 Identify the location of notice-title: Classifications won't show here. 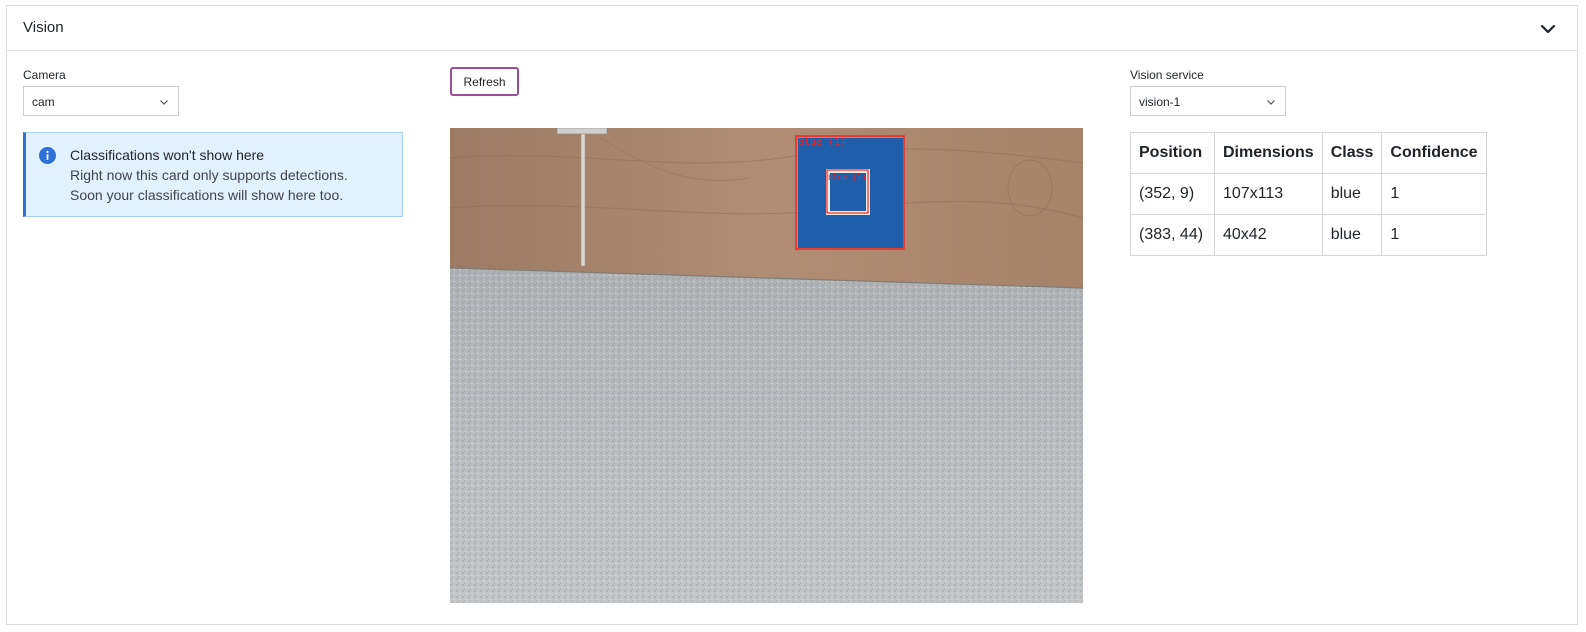
(167, 155).